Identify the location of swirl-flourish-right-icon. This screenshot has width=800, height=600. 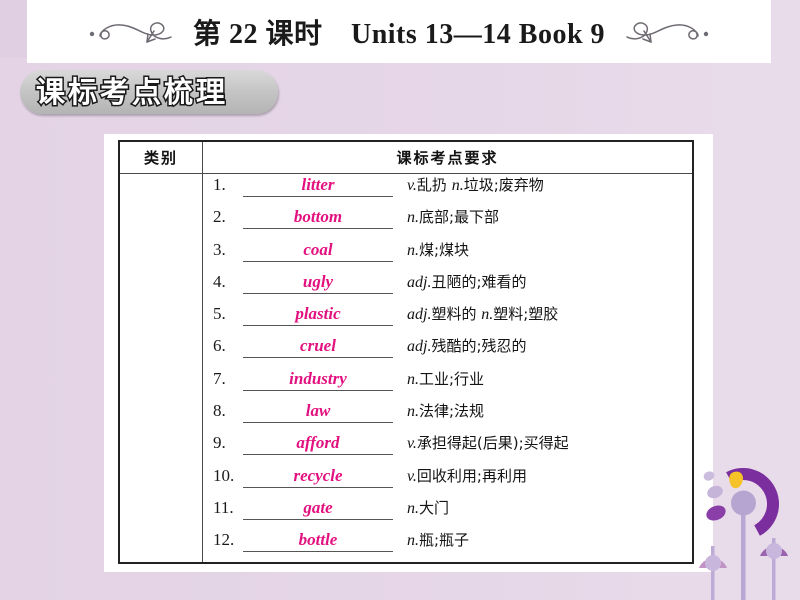
(667, 32).